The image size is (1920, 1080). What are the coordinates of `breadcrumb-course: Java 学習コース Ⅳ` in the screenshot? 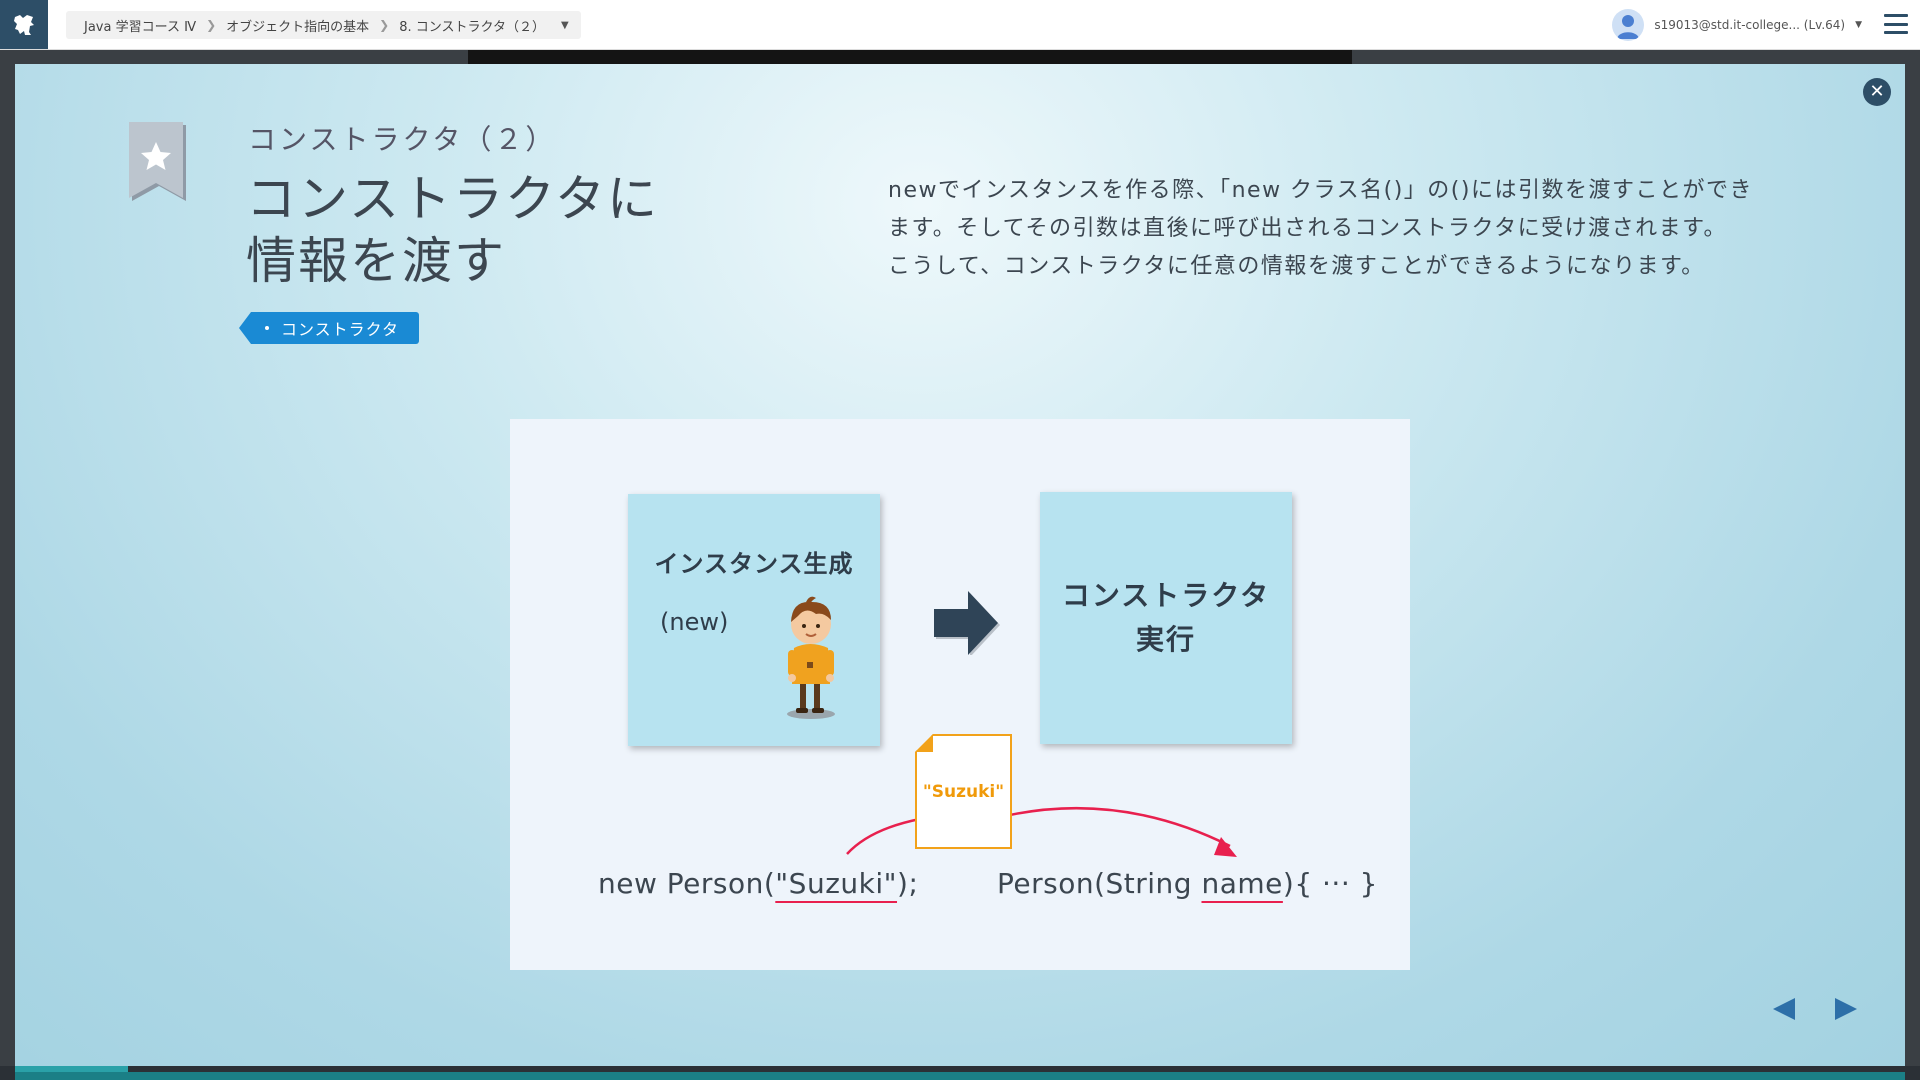 It's located at (140, 25).